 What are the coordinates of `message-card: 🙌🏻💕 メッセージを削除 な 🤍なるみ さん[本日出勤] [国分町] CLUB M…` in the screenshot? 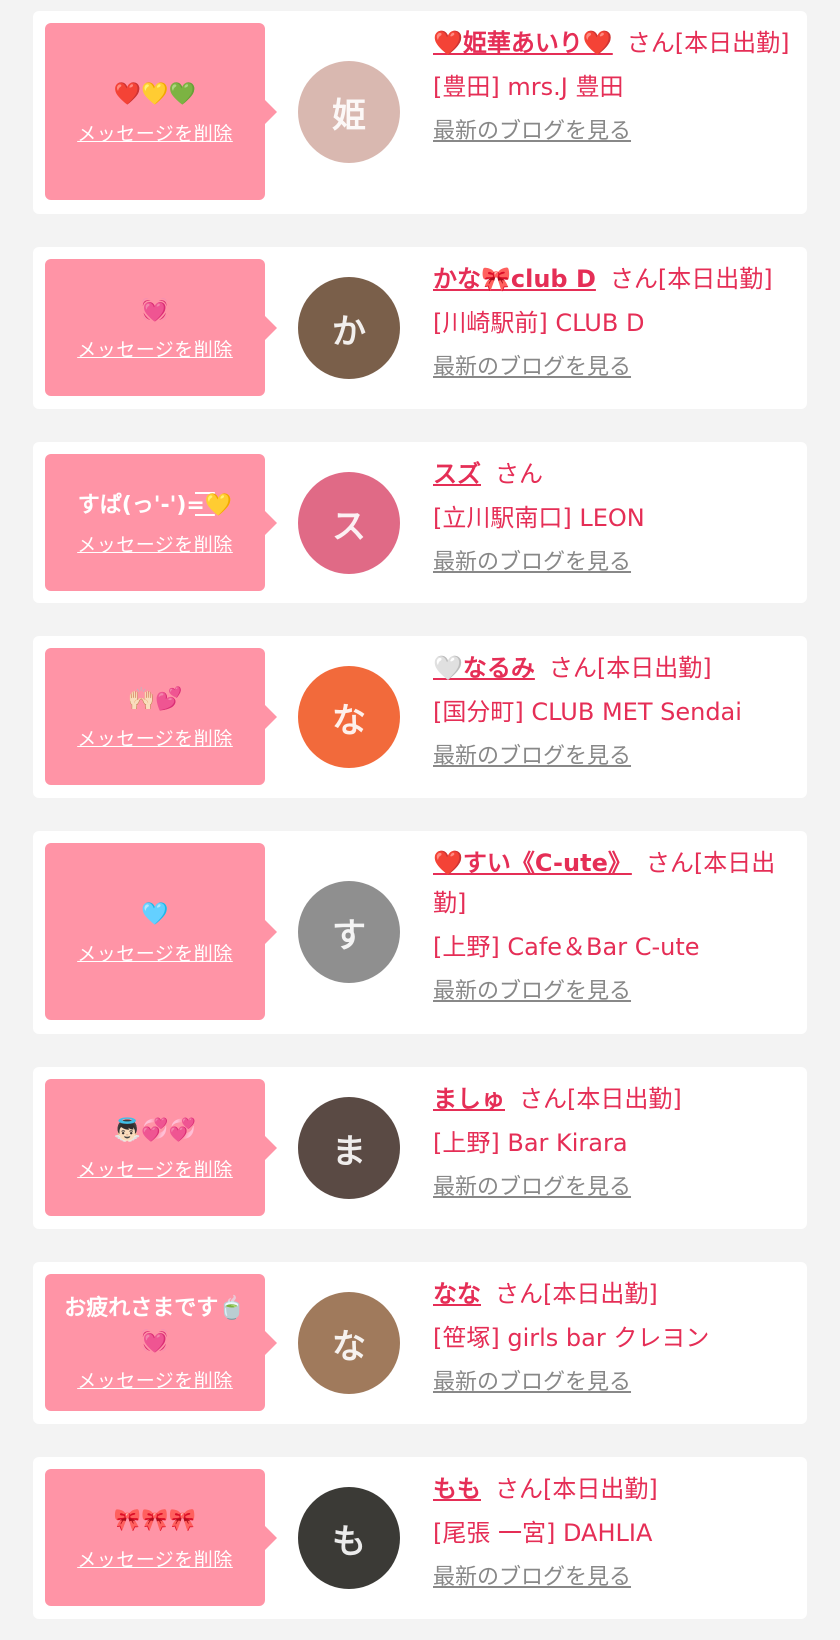 It's located at (420, 717).